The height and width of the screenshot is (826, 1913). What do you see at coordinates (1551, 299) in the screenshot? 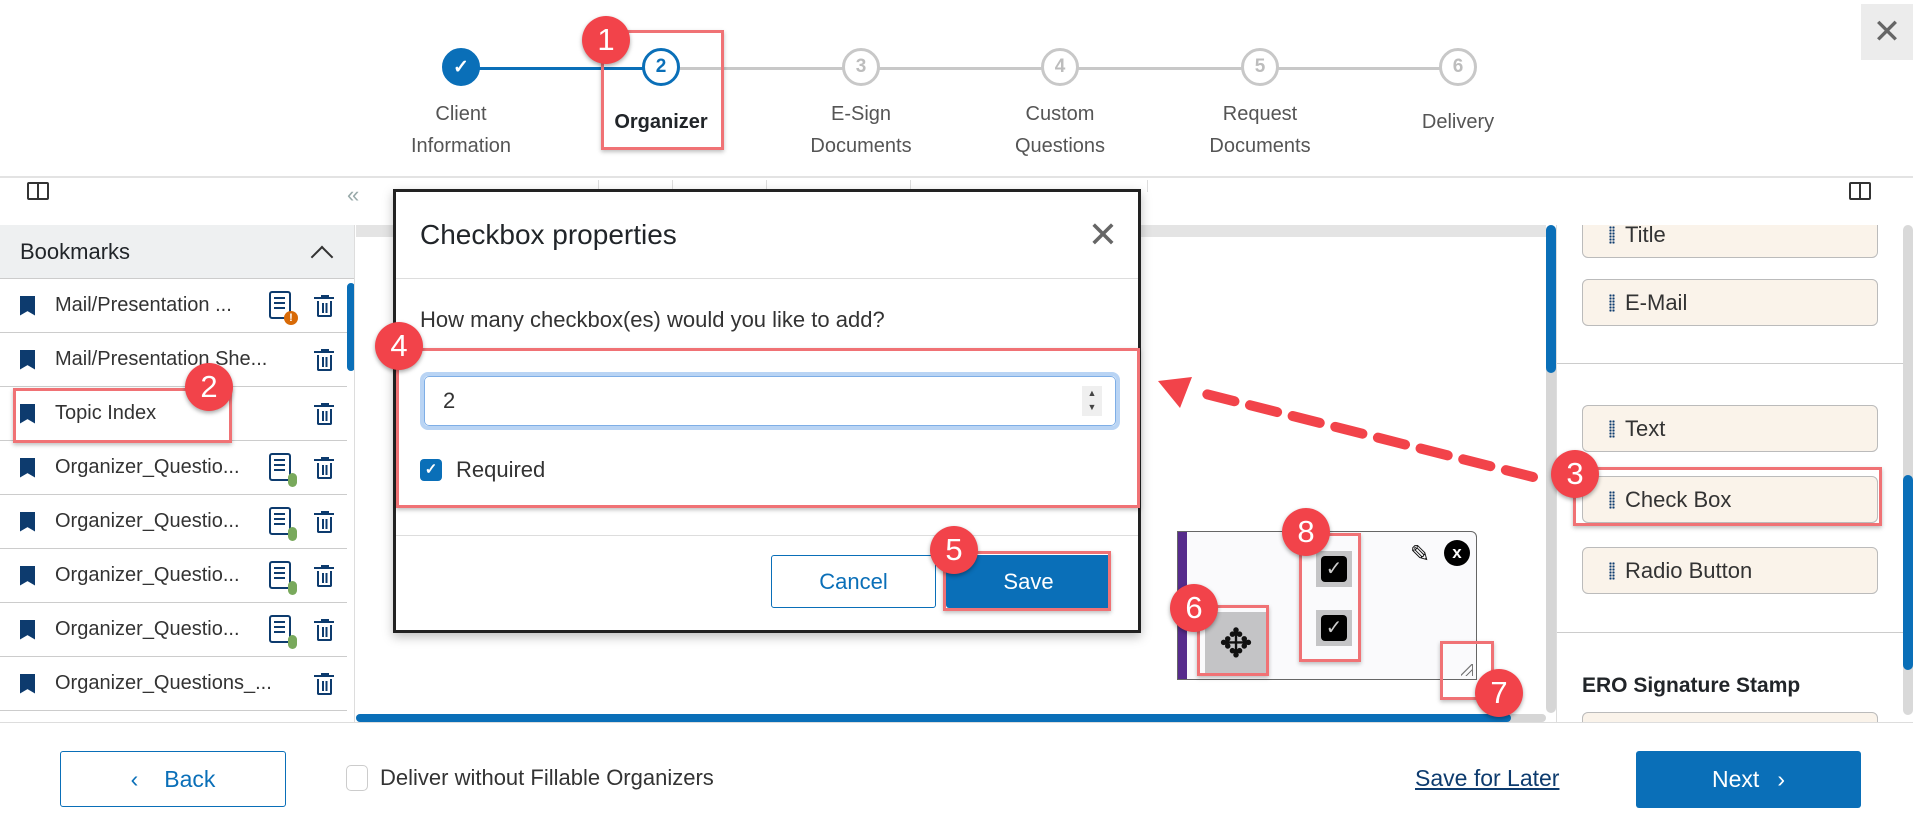
I see `vertical-scroll-thumb` at bounding box center [1551, 299].